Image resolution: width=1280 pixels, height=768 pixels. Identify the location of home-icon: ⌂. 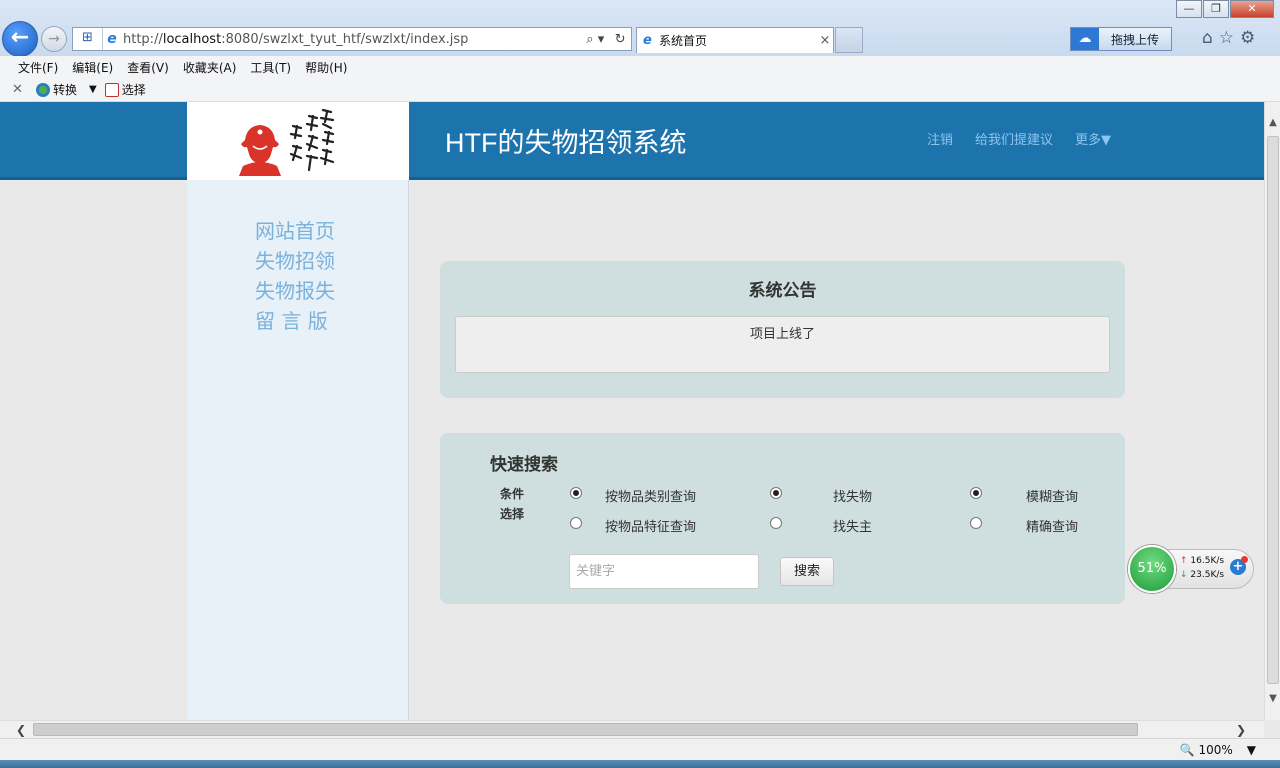
(1207, 38).